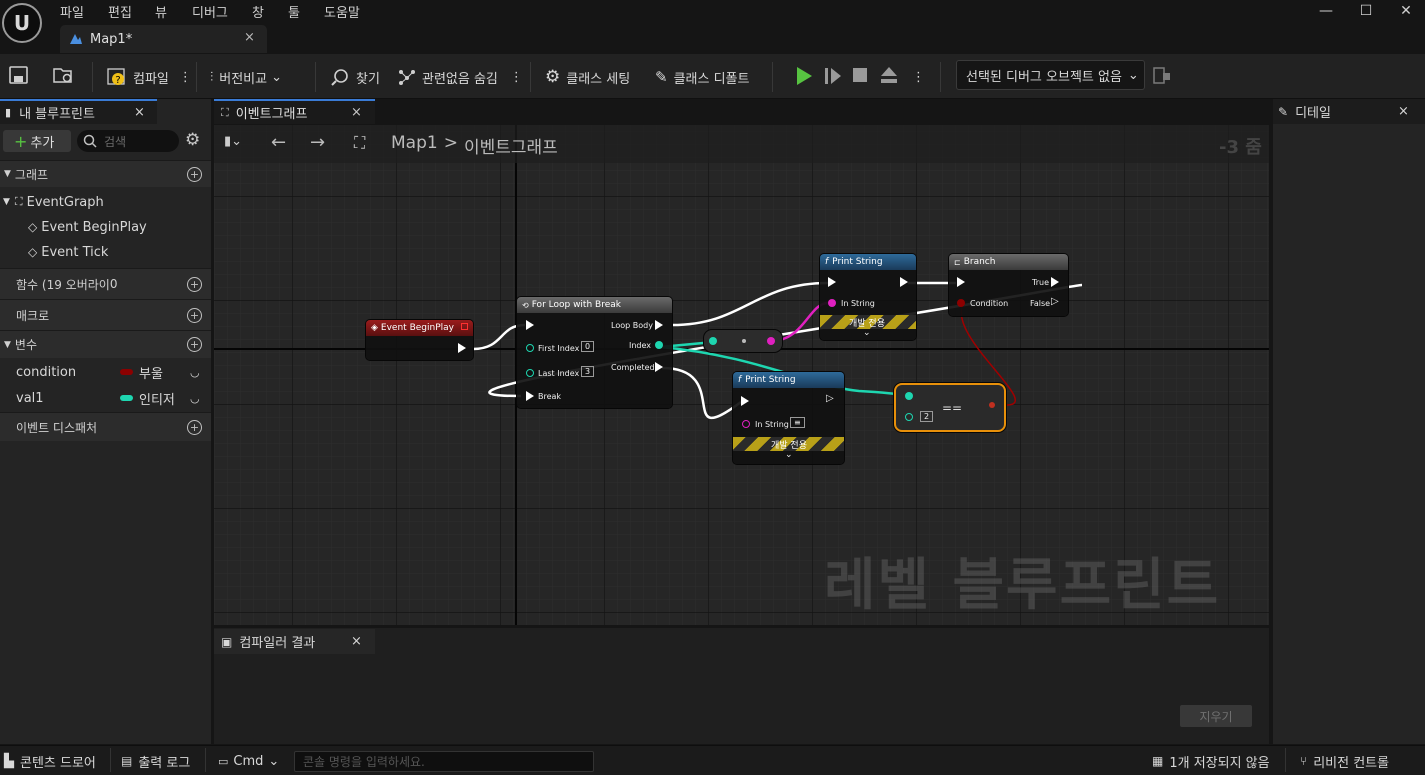 Image resolution: width=1425 pixels, height=775 pixels. What do you see at coordinates (1404, 11) in the screenshot?
I see `close-window-button: ✕` at bounding box center [1404, 11].